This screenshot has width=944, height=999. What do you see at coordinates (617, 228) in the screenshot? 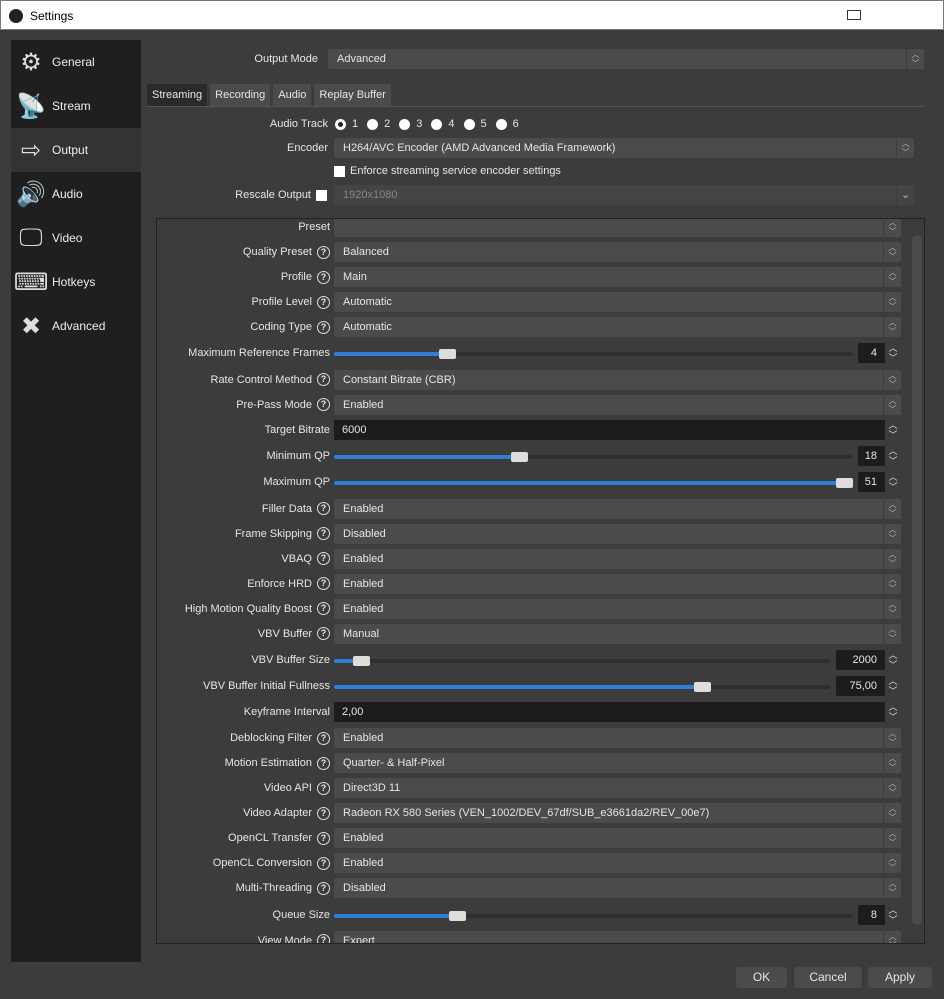
I see `setting-select: ︿ ﹀` at bounding box center [617, 228].